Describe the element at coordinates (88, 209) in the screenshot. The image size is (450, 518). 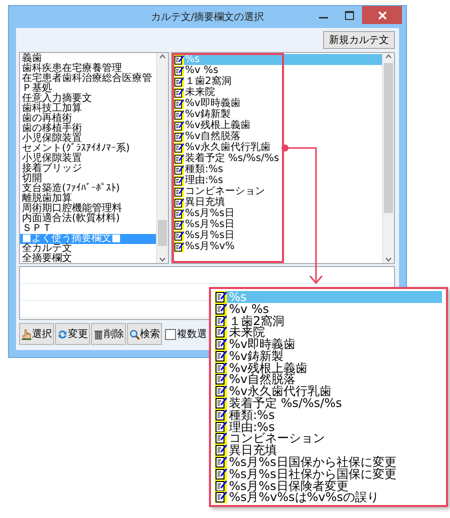
I see `category-item: 周術期口腔機能管理料` at that location.